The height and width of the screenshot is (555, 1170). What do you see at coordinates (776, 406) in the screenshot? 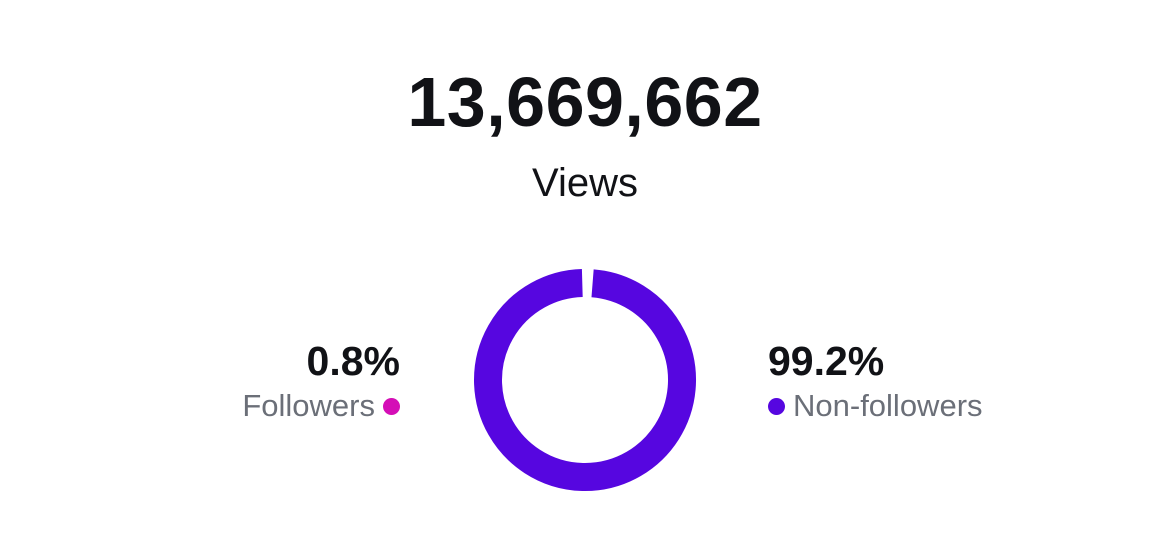
I see `non-followers-color-dot` at bounding box center [776, 406].